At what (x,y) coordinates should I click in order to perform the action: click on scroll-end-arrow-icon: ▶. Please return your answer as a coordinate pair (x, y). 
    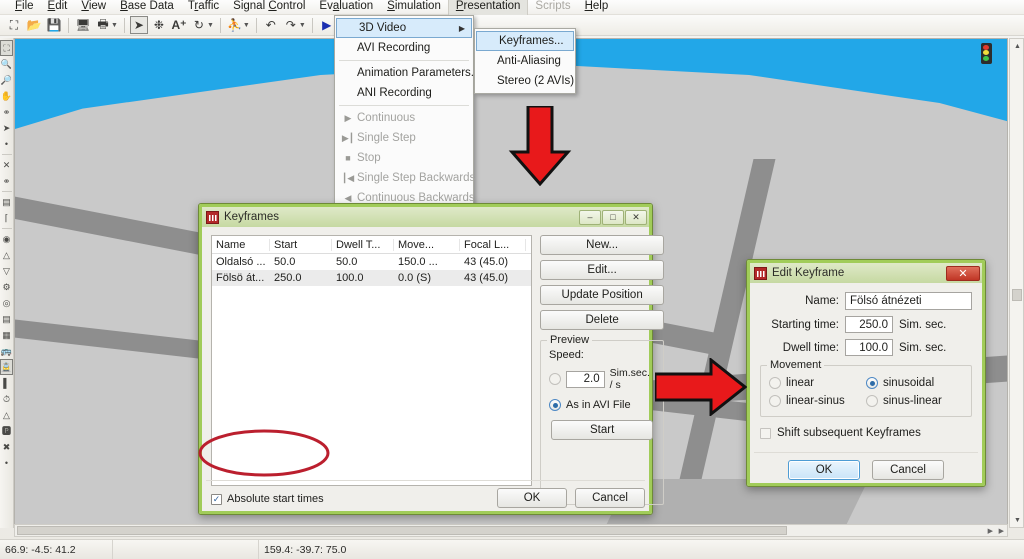
    Looking at the image, I should click on (1001, 531).